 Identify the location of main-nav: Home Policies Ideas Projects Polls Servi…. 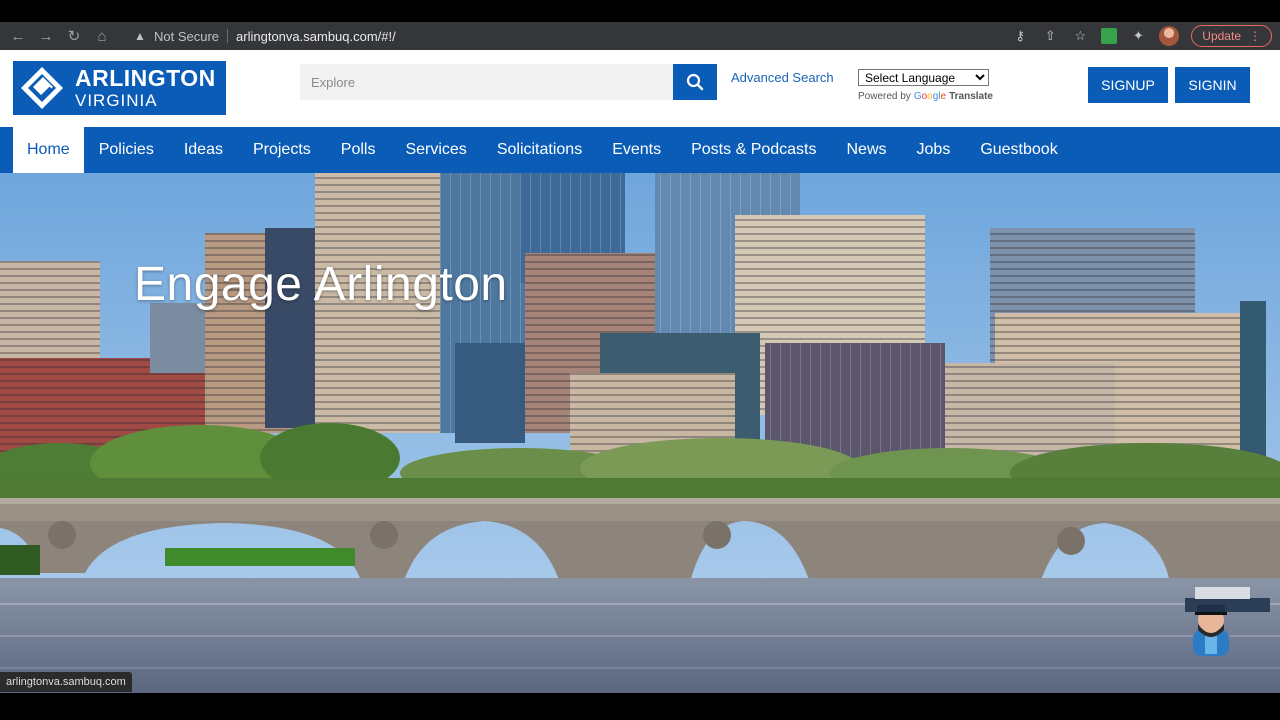
(640, 150).